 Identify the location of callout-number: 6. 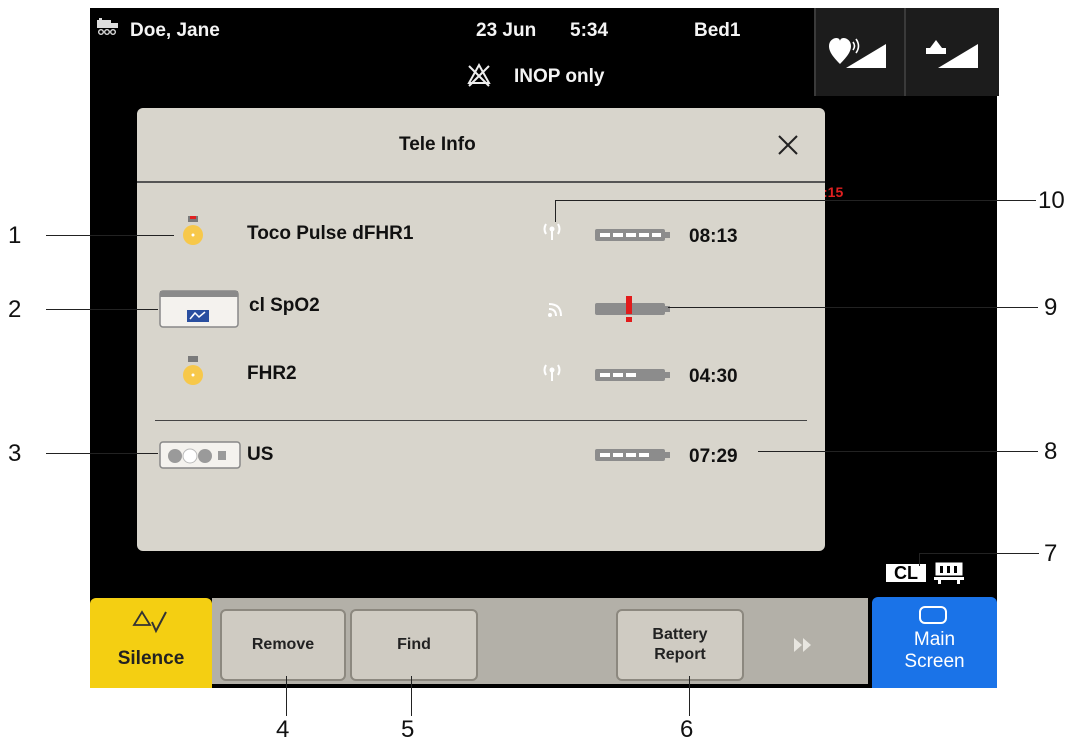
(687, 729).